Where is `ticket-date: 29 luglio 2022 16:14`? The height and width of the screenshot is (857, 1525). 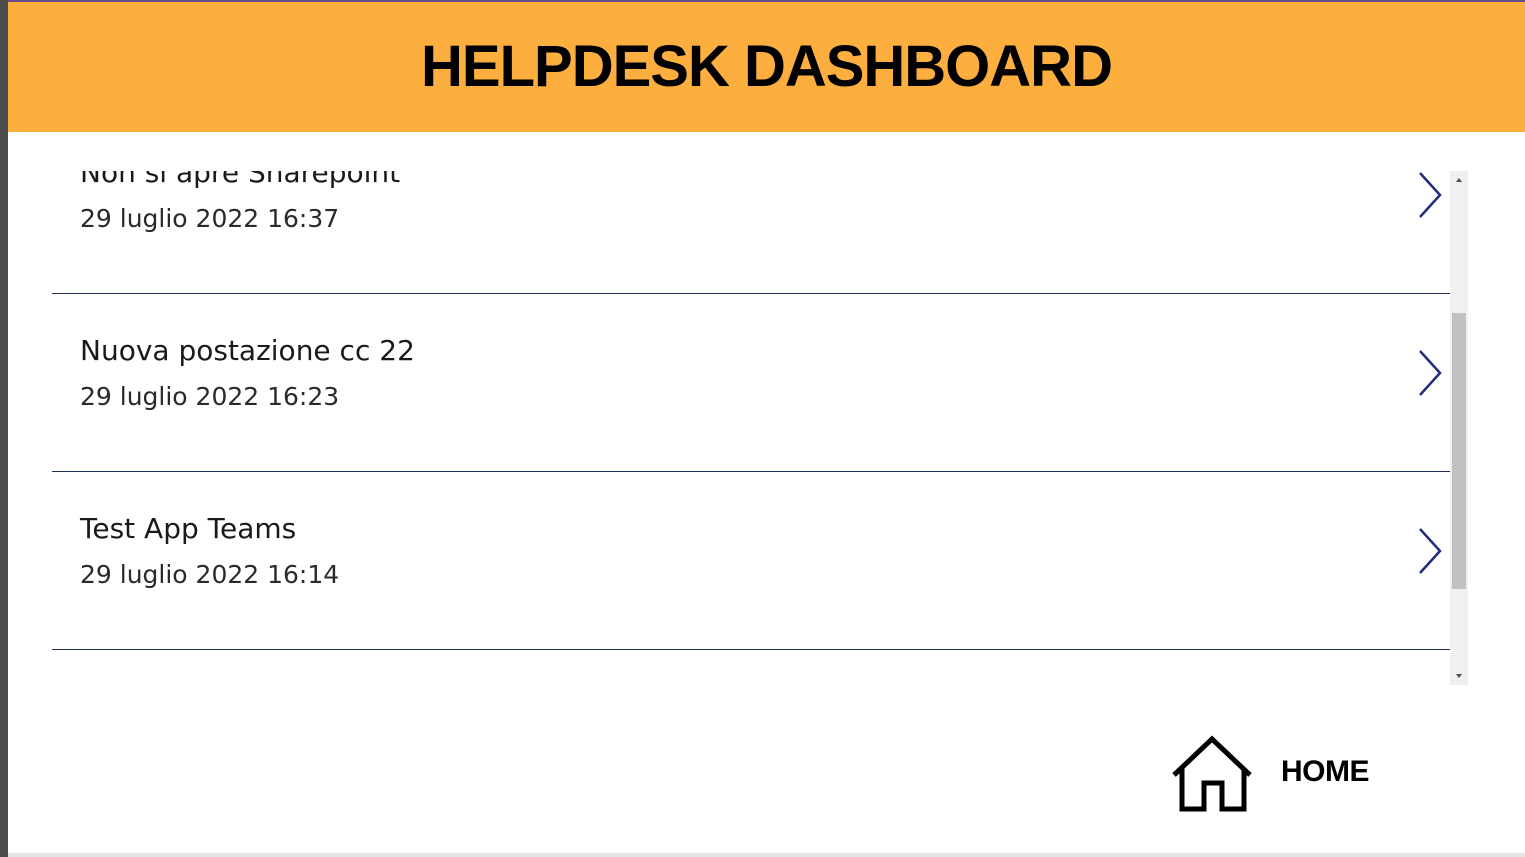 ticket-date: 29 luglio 2022 16:14 is located at coordinates (210, 574).